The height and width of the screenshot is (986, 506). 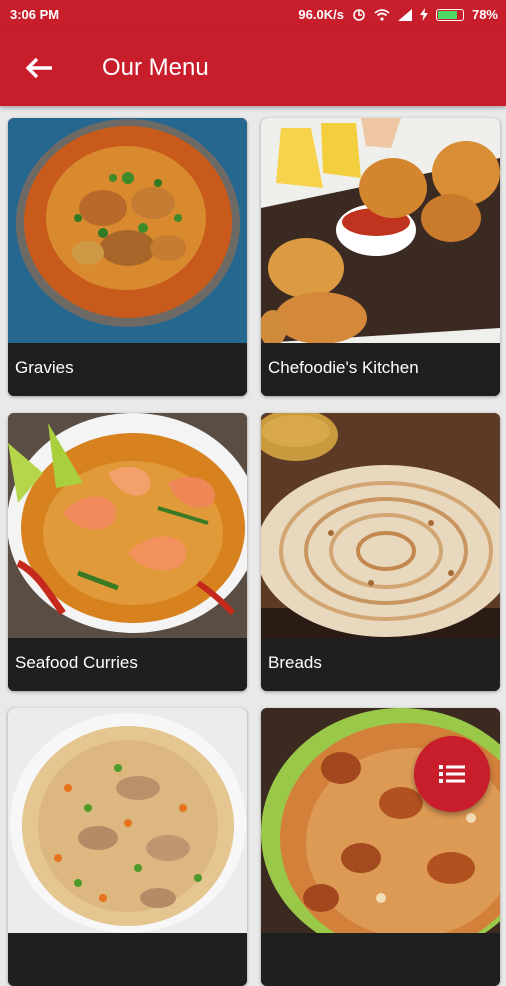 I want to click on menu-card-fried-rice, so click(x=127, y=847).